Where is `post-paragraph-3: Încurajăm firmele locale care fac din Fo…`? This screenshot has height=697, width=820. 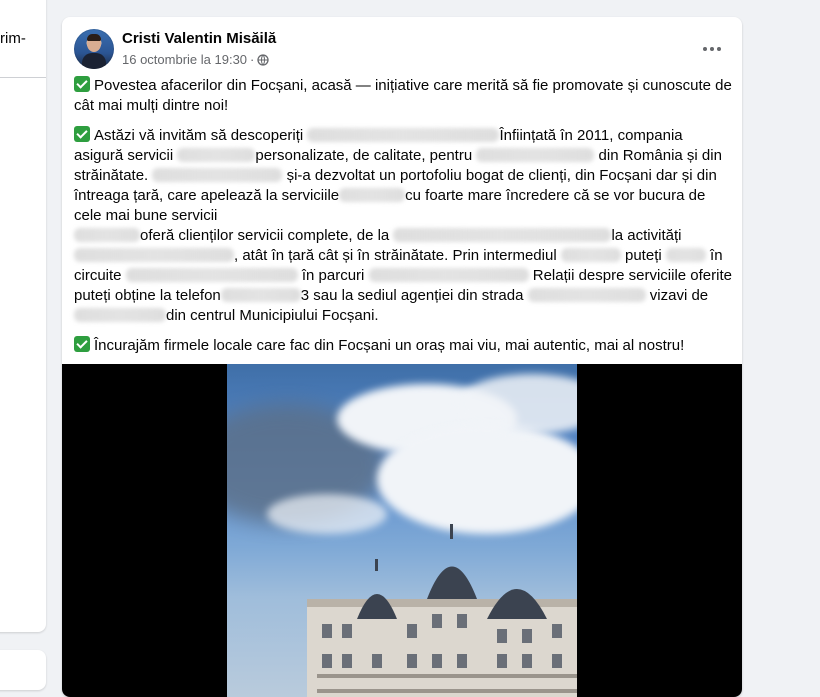 post-paragraph-3: Încurajăm firmele locale care fac din Fo… is located at coordinates (404, 346).